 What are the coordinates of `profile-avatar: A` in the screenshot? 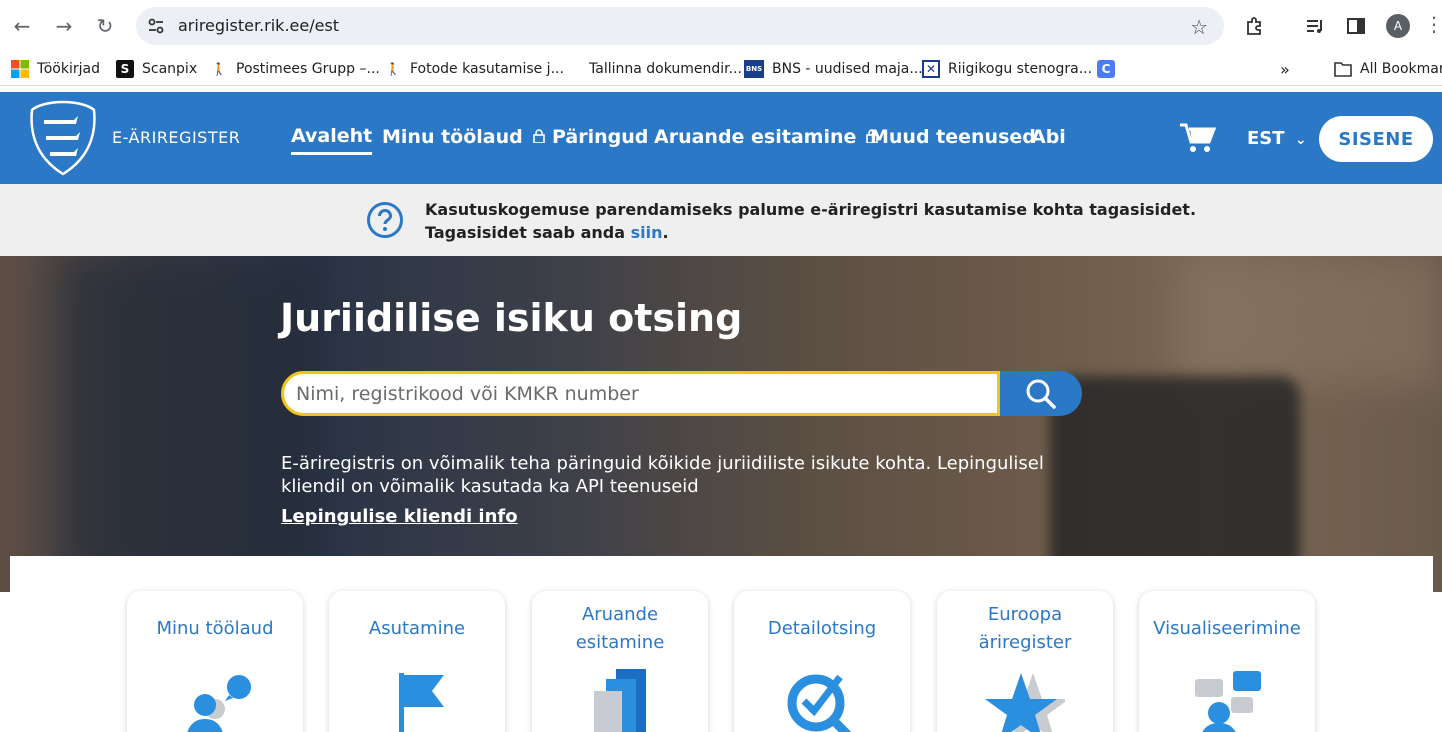 It's located at (1398, 26).